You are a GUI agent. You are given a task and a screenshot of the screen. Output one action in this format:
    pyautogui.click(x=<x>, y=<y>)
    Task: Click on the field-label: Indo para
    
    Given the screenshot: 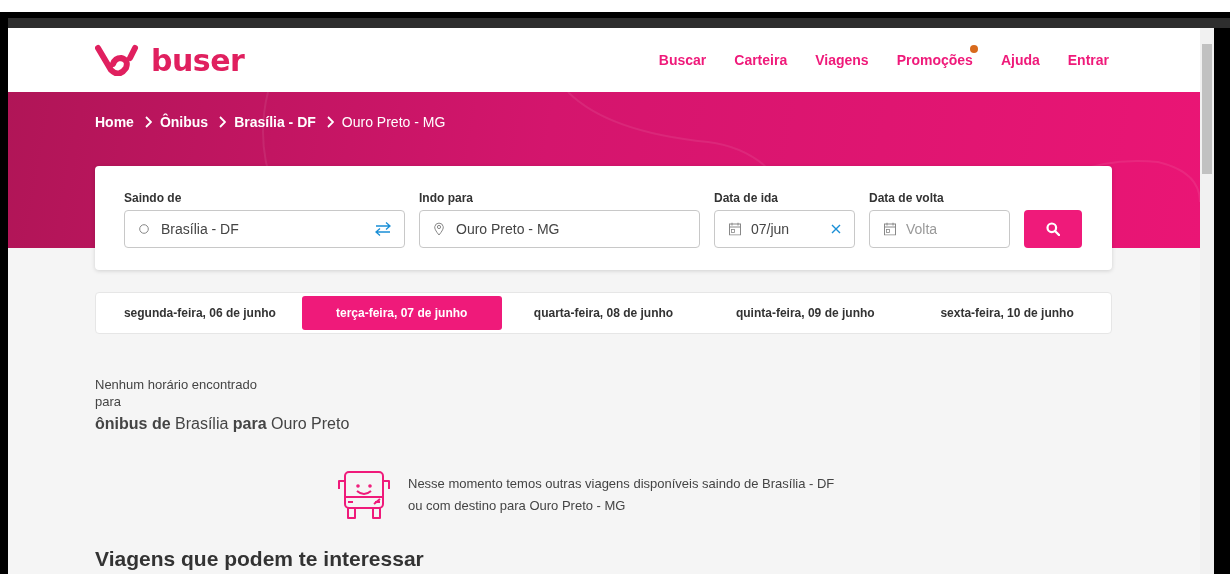 What is the action you would take?
    pyautogui.click(x=446, y=199)
    